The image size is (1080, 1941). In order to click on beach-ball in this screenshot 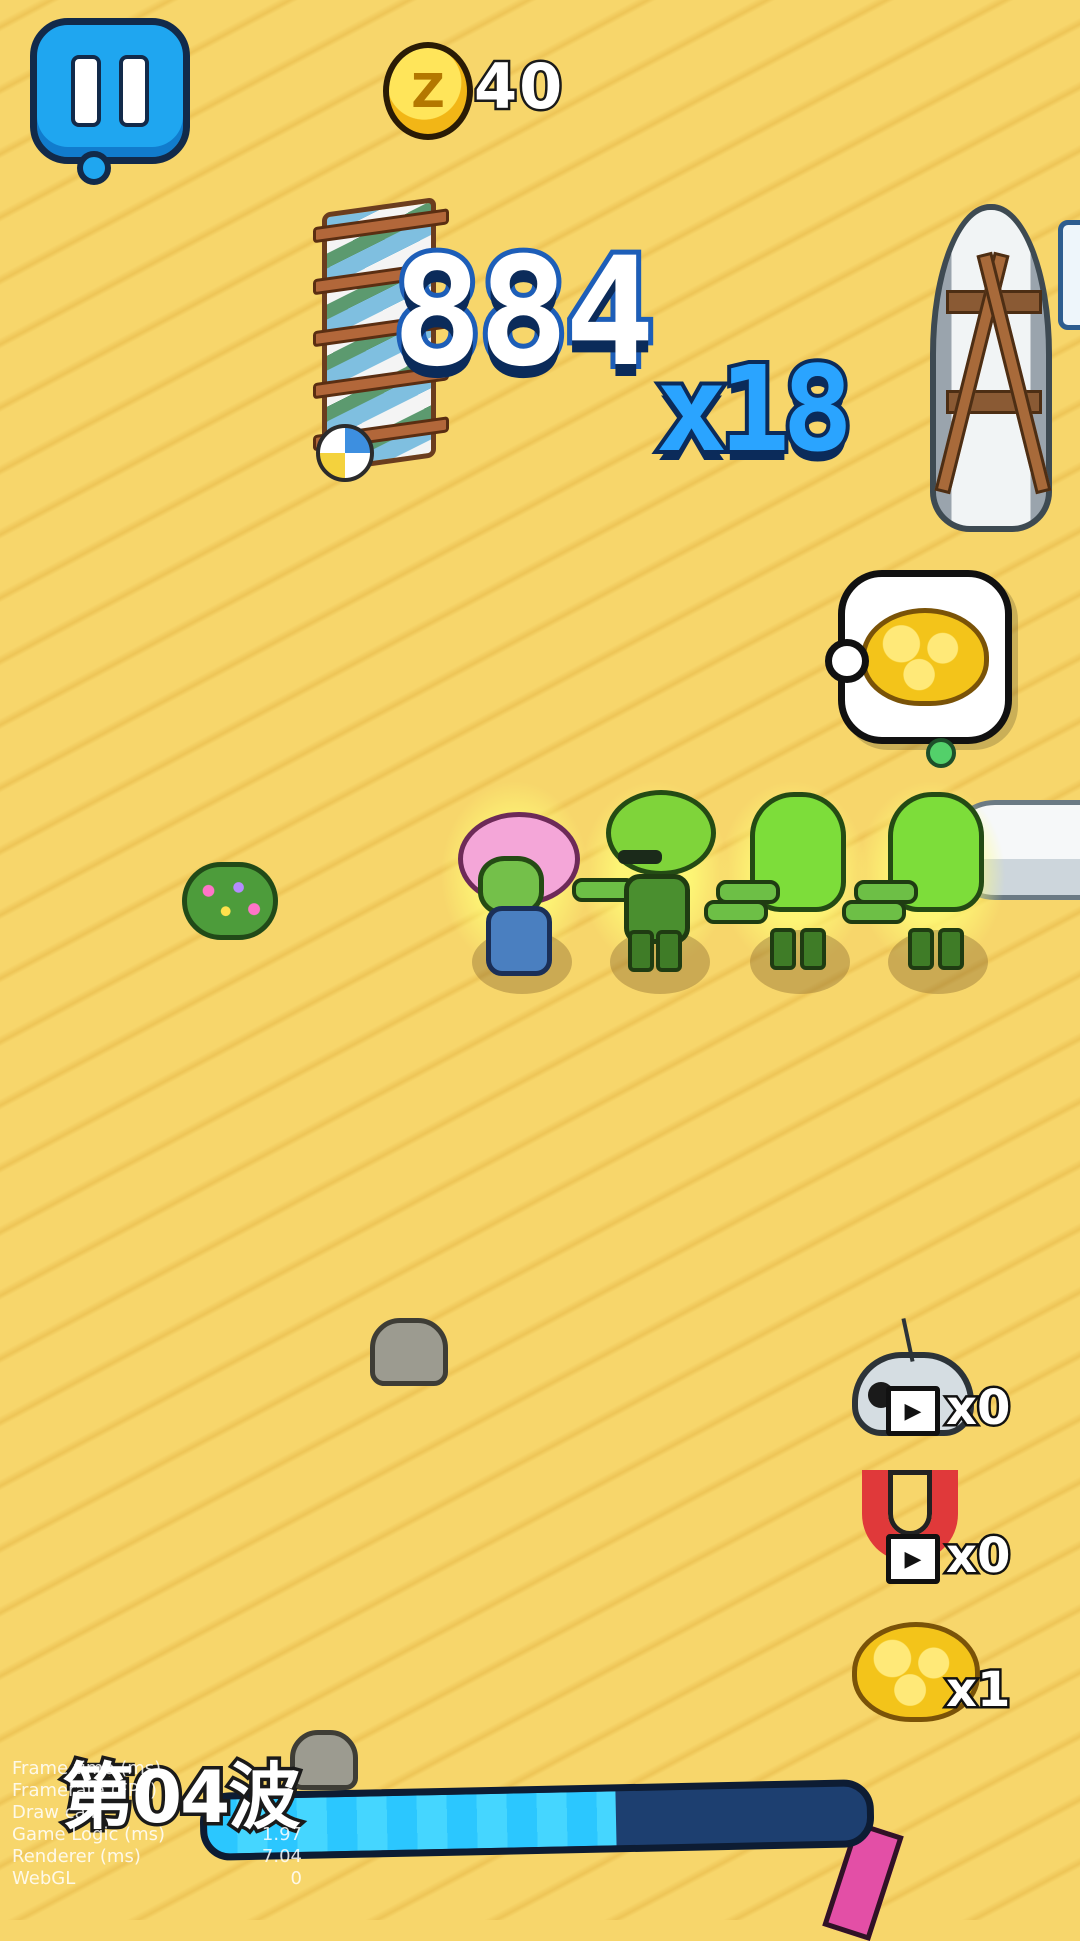, I will do `click(345, 453)`.